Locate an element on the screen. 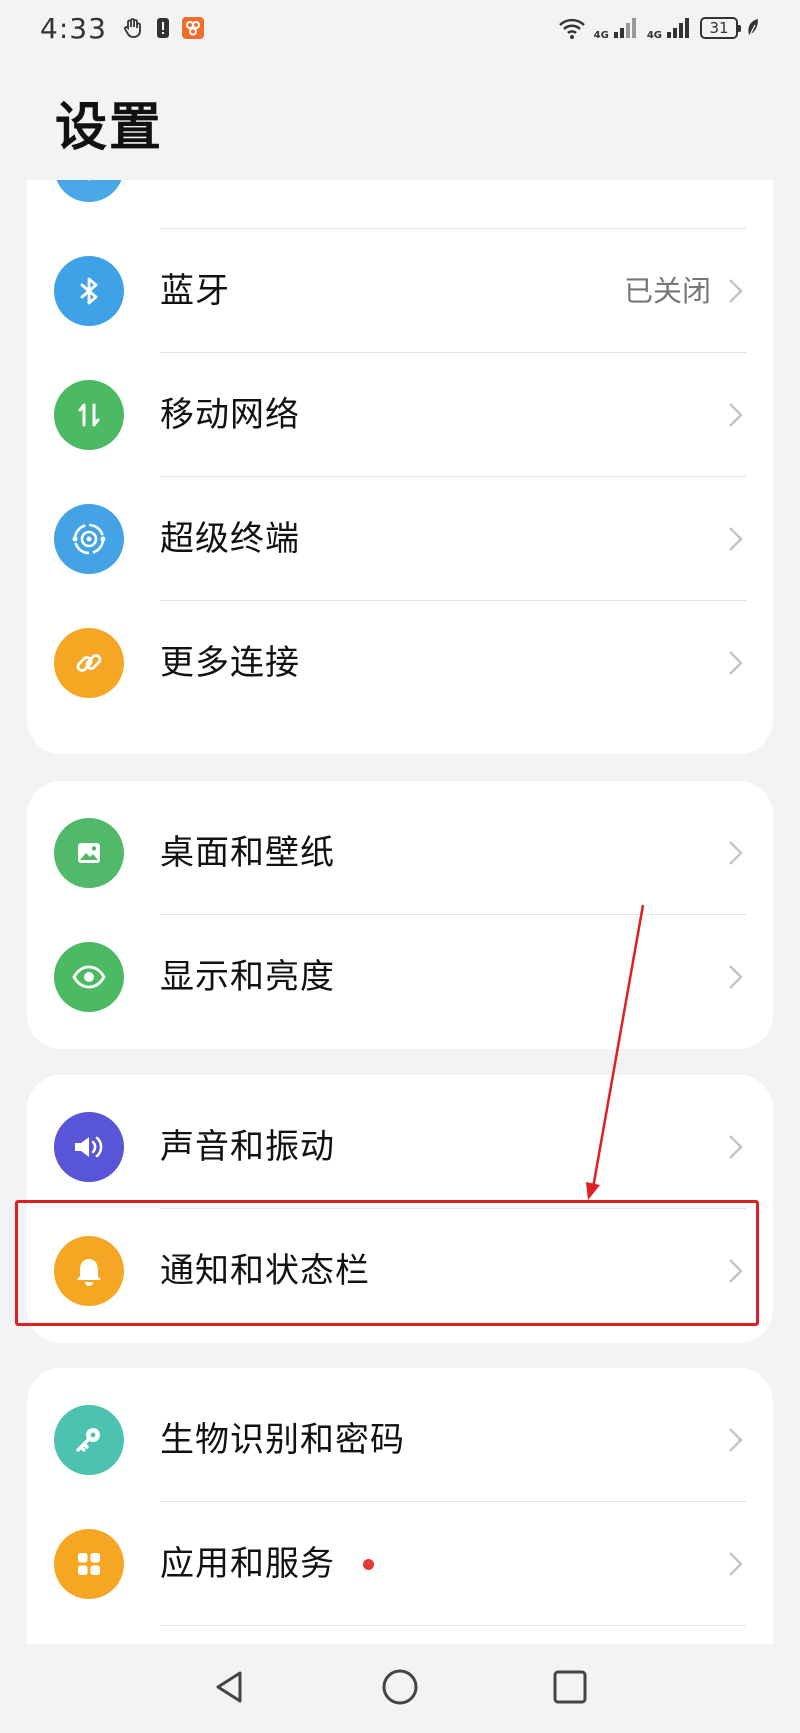 The height and width of the screenshot is (1733, 800). bluetooth-icon is located at coordinates (89, 291).